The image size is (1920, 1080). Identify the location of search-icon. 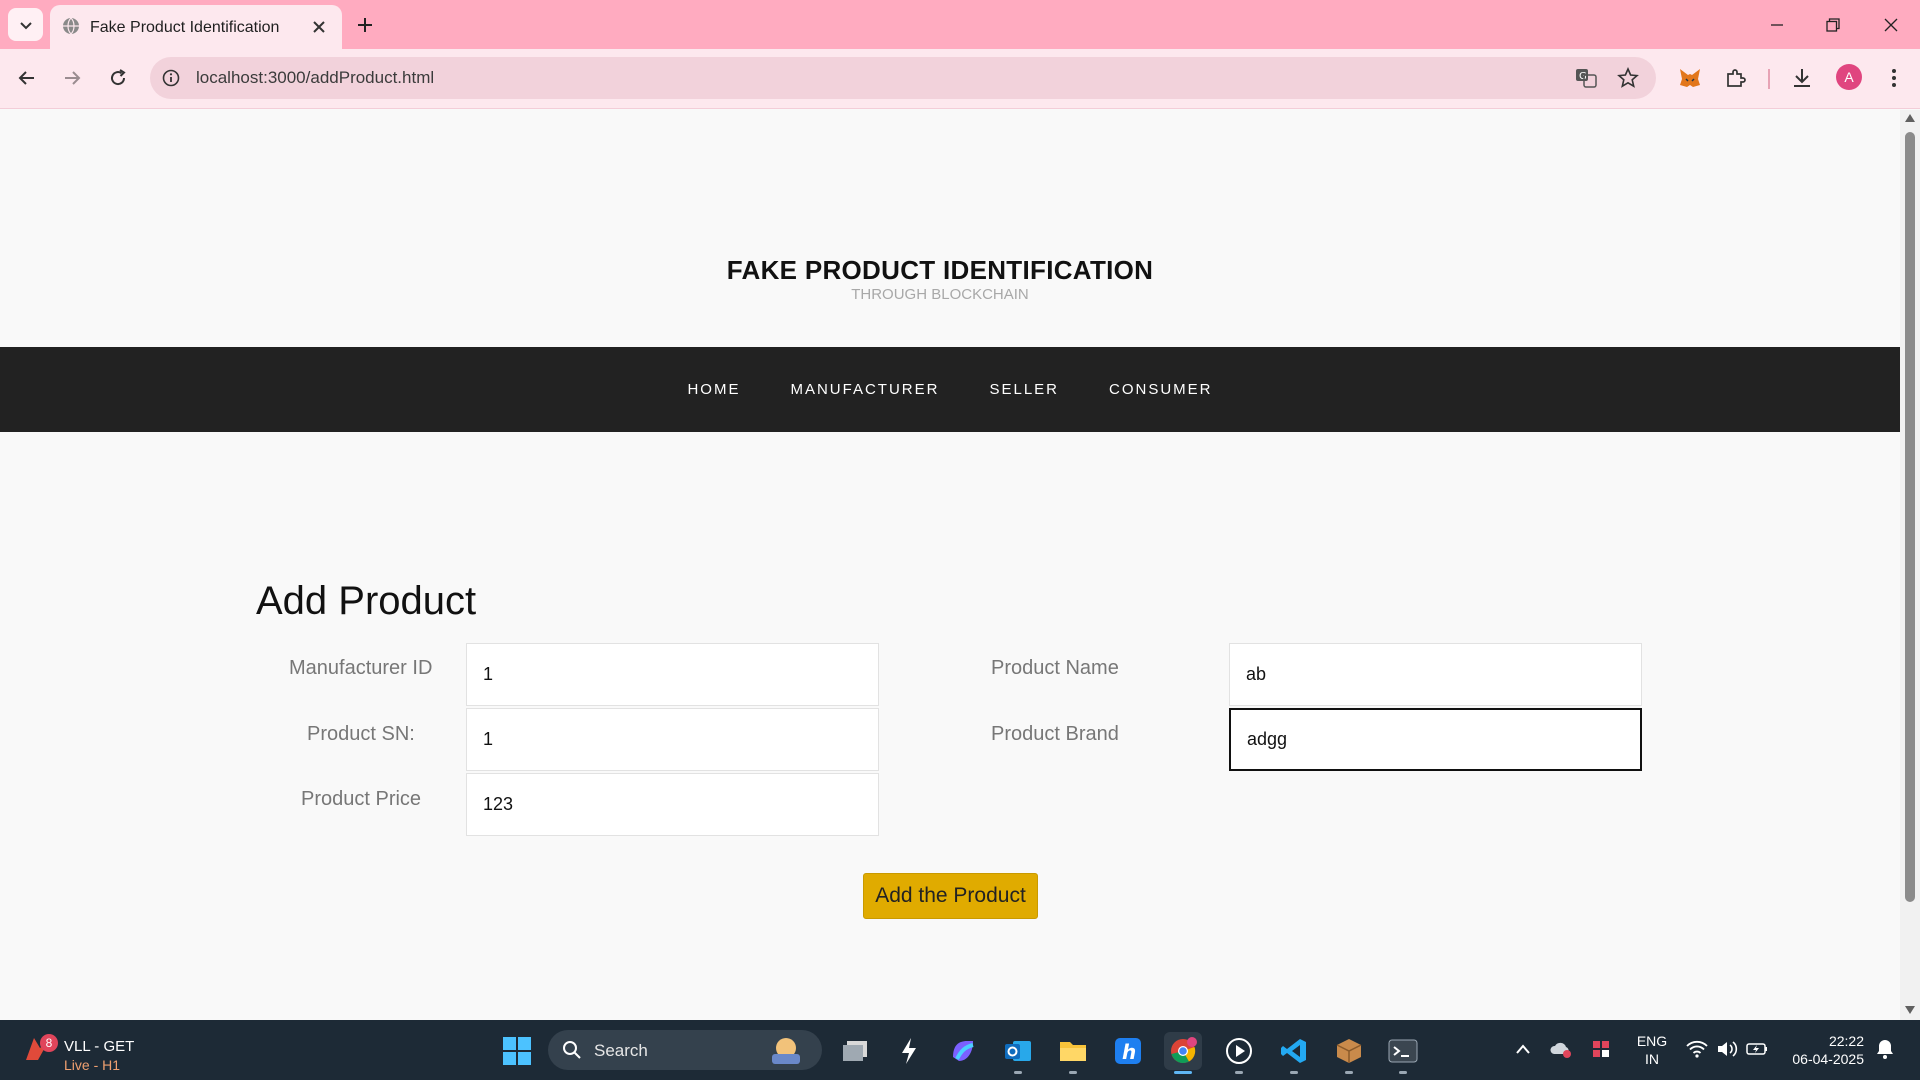
(572, 1050).